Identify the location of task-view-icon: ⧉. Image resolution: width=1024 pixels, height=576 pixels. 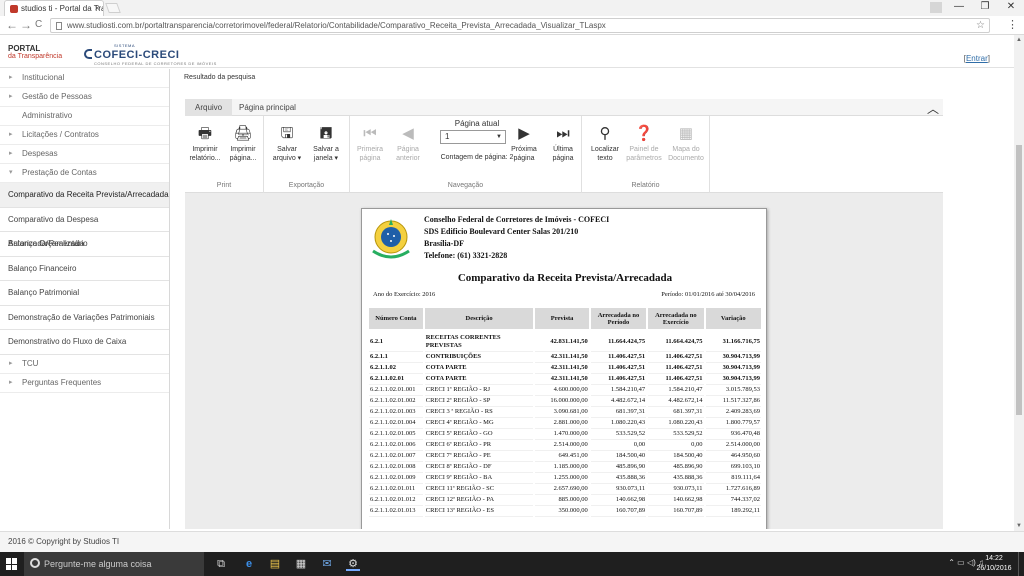
(221, 564).